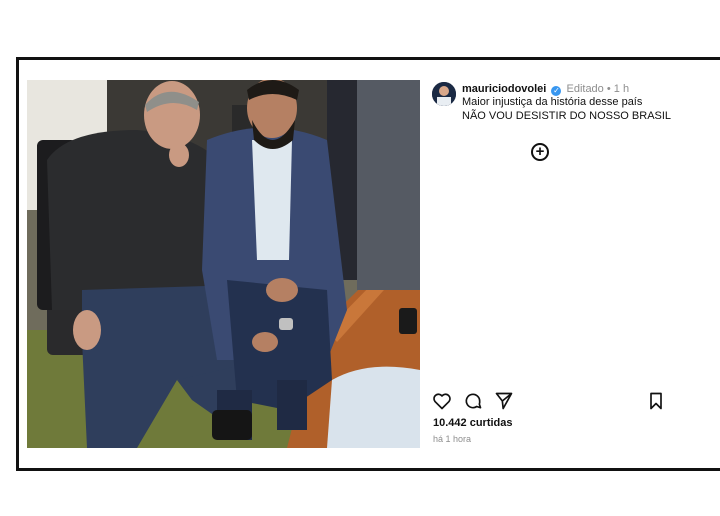  What do you see at coordinates (567, 116) in the screenshot?
I see `caption-line: NÃO VOU DESISTIR DO NOSSO BRASIL` at bounding box center [567, 116].